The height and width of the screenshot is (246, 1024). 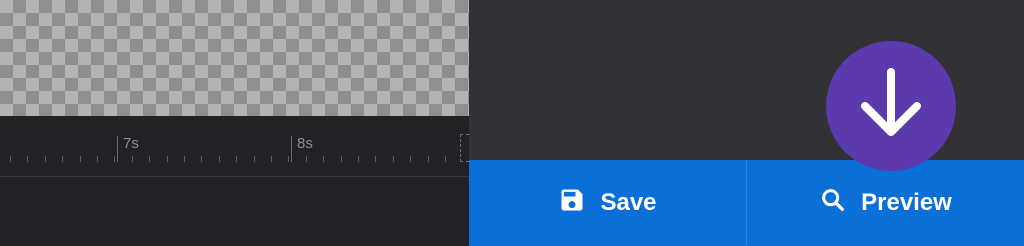 I want to click on playhead-marker, so click(x=464, y=148).